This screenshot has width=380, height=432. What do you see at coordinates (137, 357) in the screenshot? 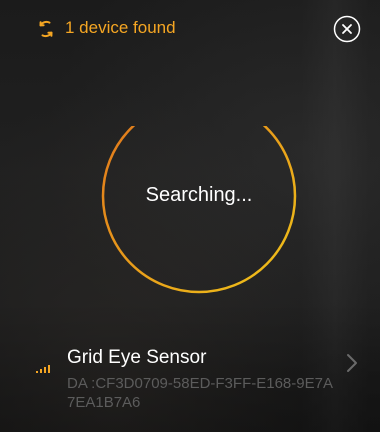
I see `device-name: Grid Eye Sensor` at bounding box center [137, 357].